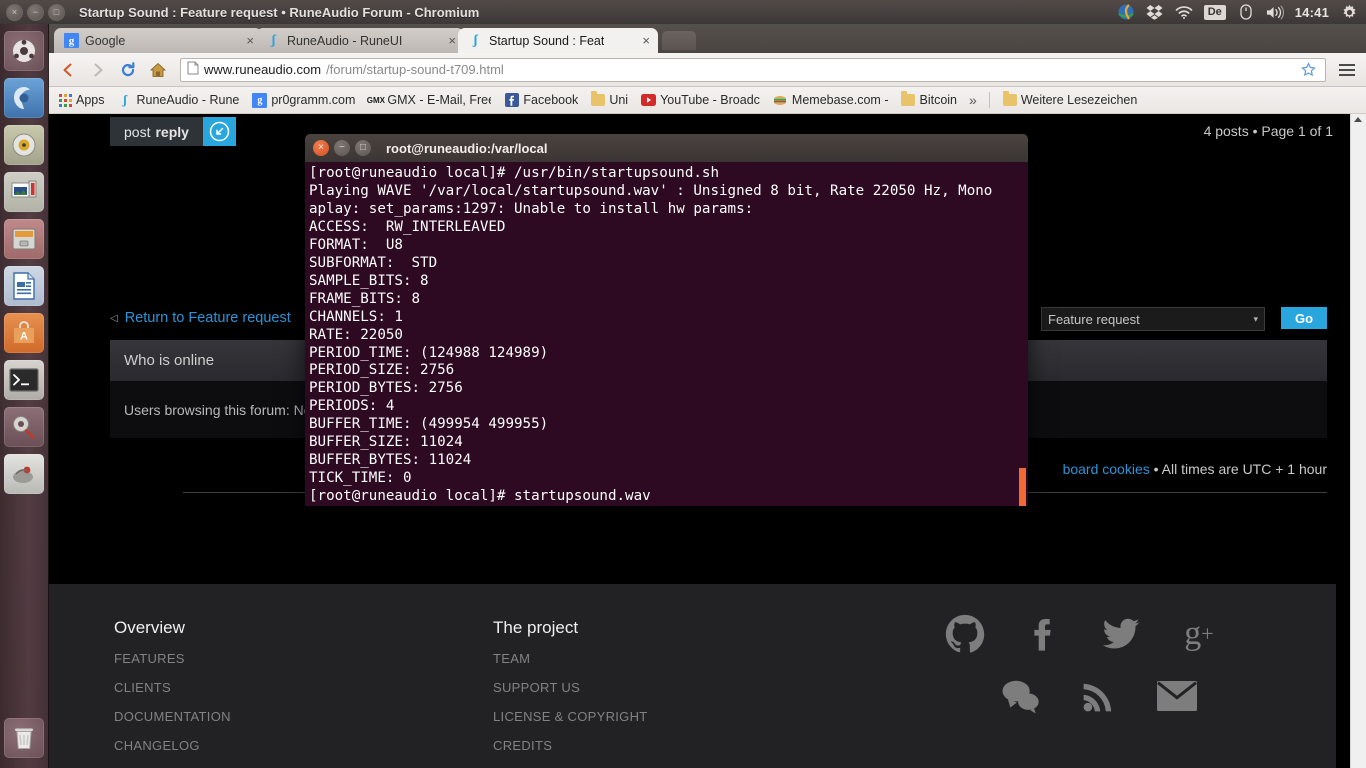 Image resolution: width=1366 pixels, height=768 pixels. Describe the element at coordinates (1126, 12) in the screenshot. I see `java-icon` at that location.